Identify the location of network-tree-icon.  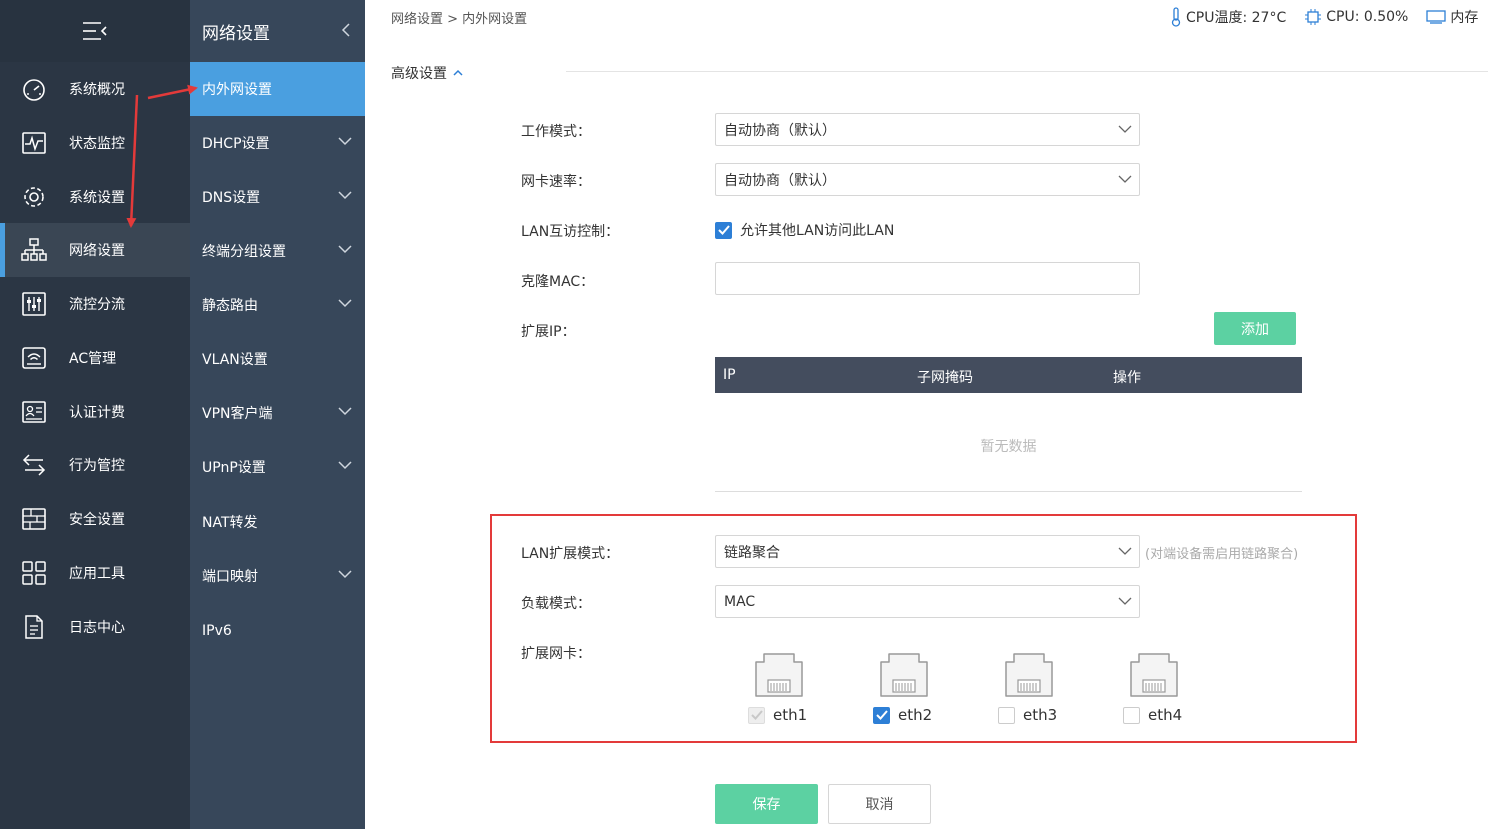
(34, 250).